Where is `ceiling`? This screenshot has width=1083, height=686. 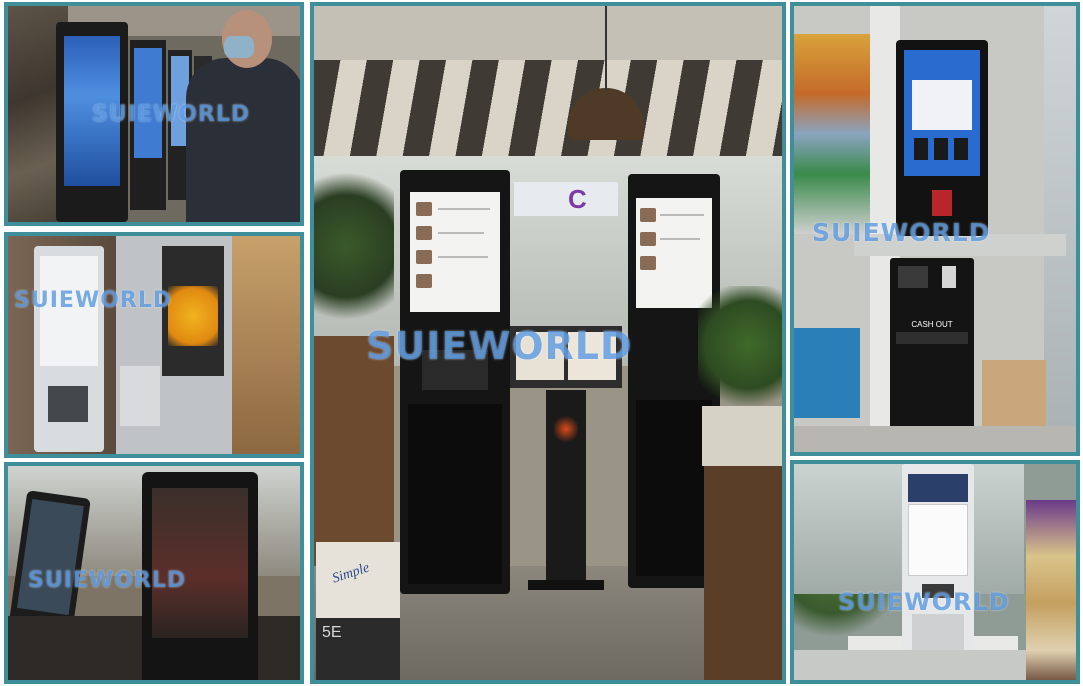
ceiling is located at coordinates (548, 33).